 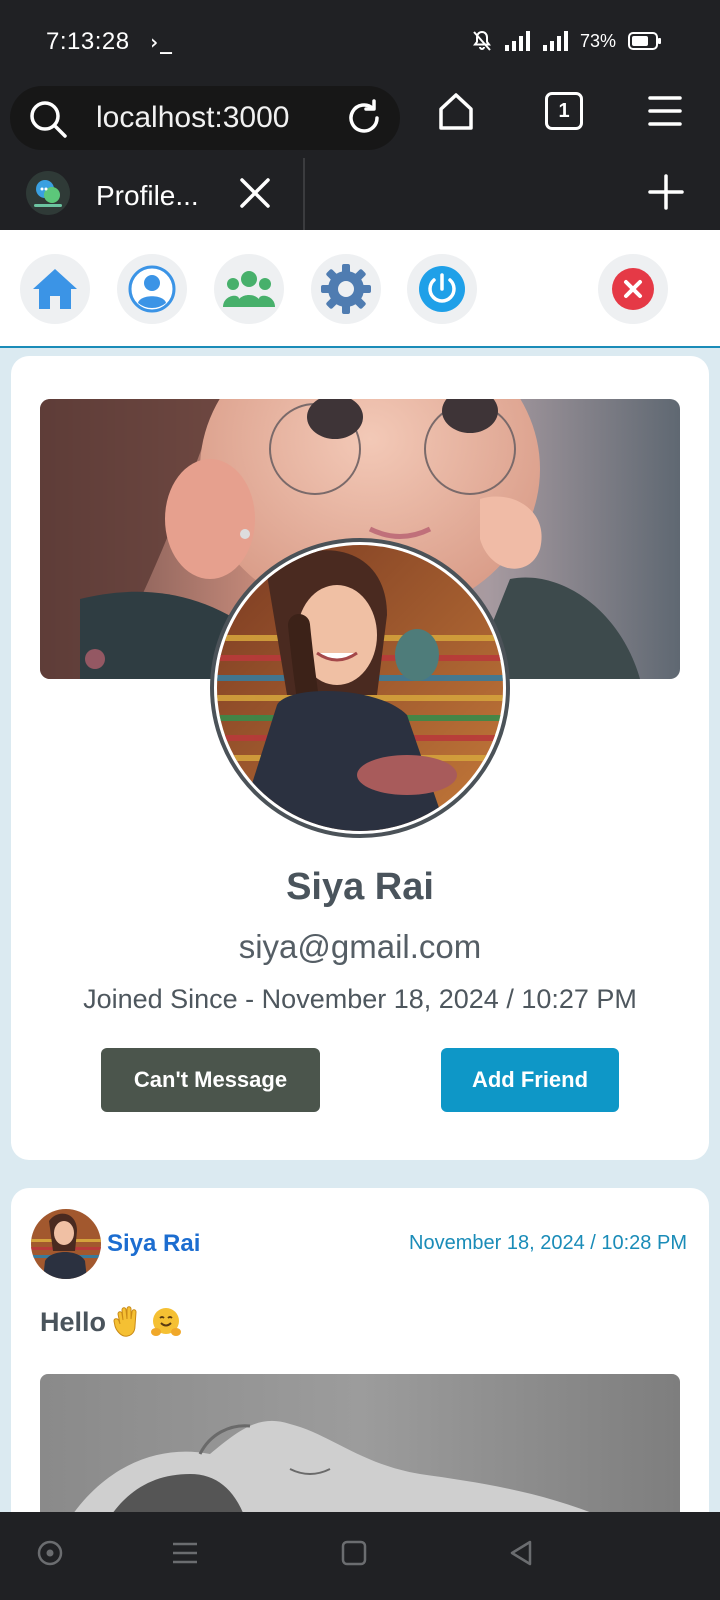 What do you see at coordinates (360, 688) in the screenshot?
I see `profile-avatar` at bounding box center [360, 688].